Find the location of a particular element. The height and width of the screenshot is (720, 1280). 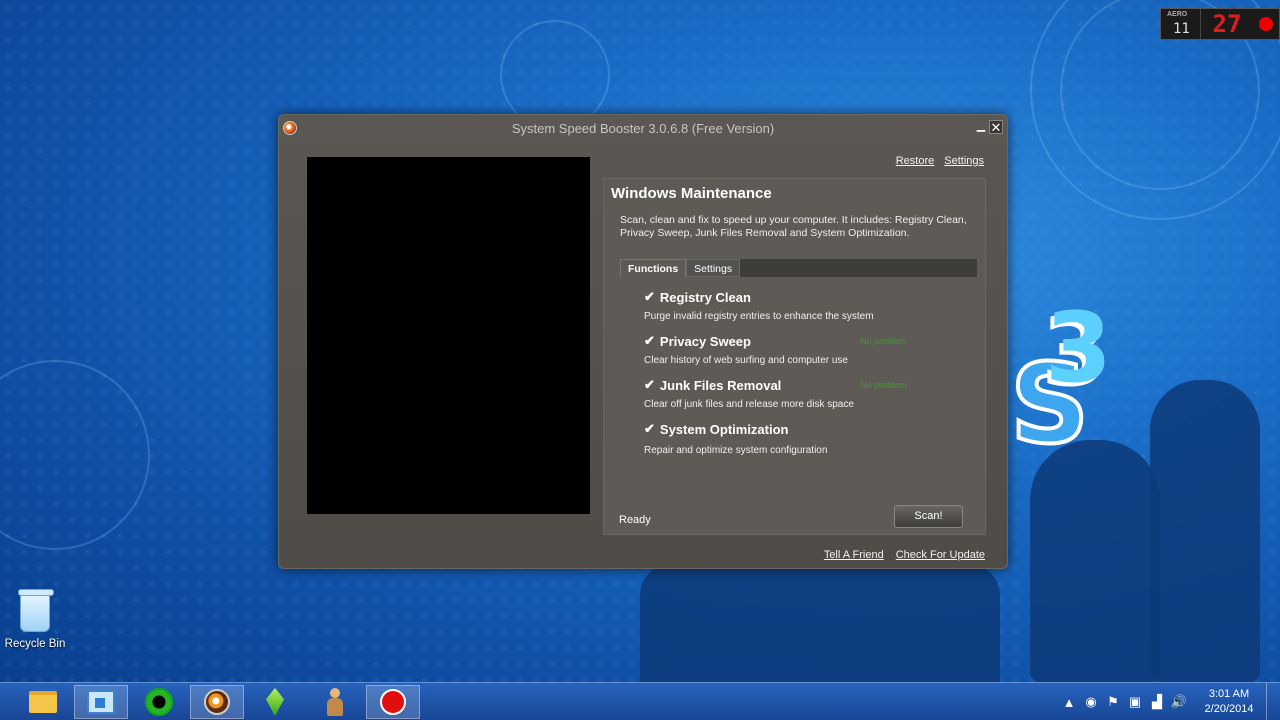

recorder-widget: AERO 11 27 is located at coordinates (1220, 24).